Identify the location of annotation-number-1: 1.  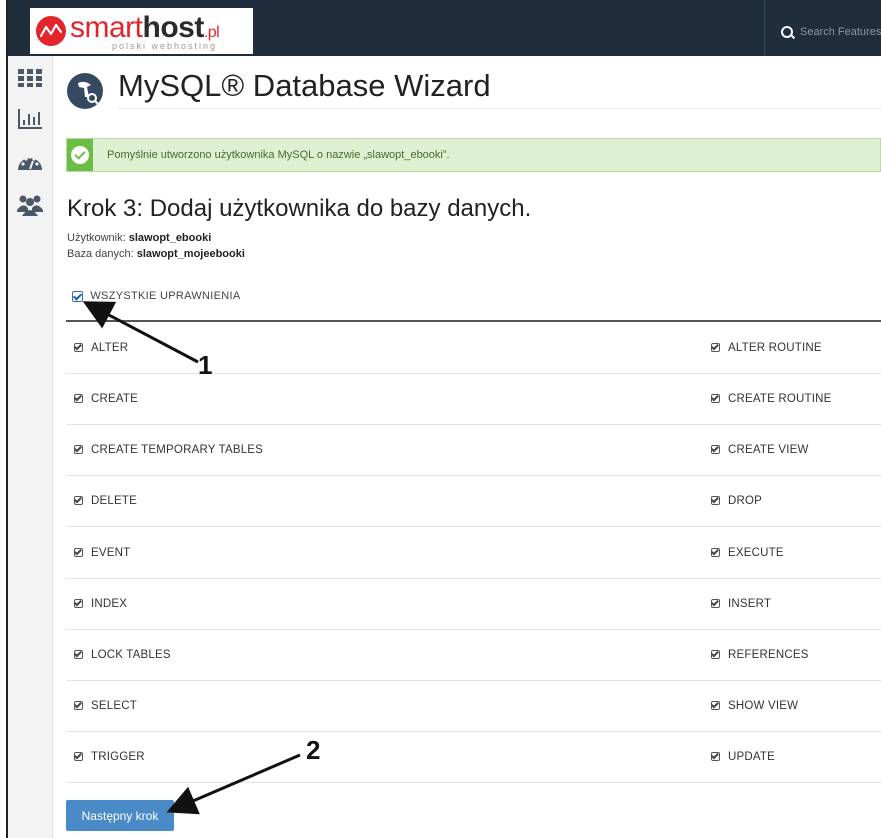
(205, 365).